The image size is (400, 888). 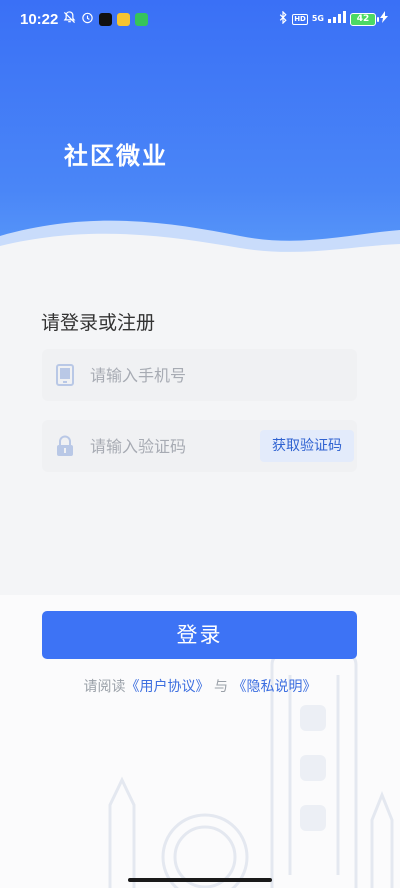 What do you see at coordinates (200, 19) in the screenshot?
I see `status-bar: 10:22 HD 5G 42` at bounding box center [200, 19].